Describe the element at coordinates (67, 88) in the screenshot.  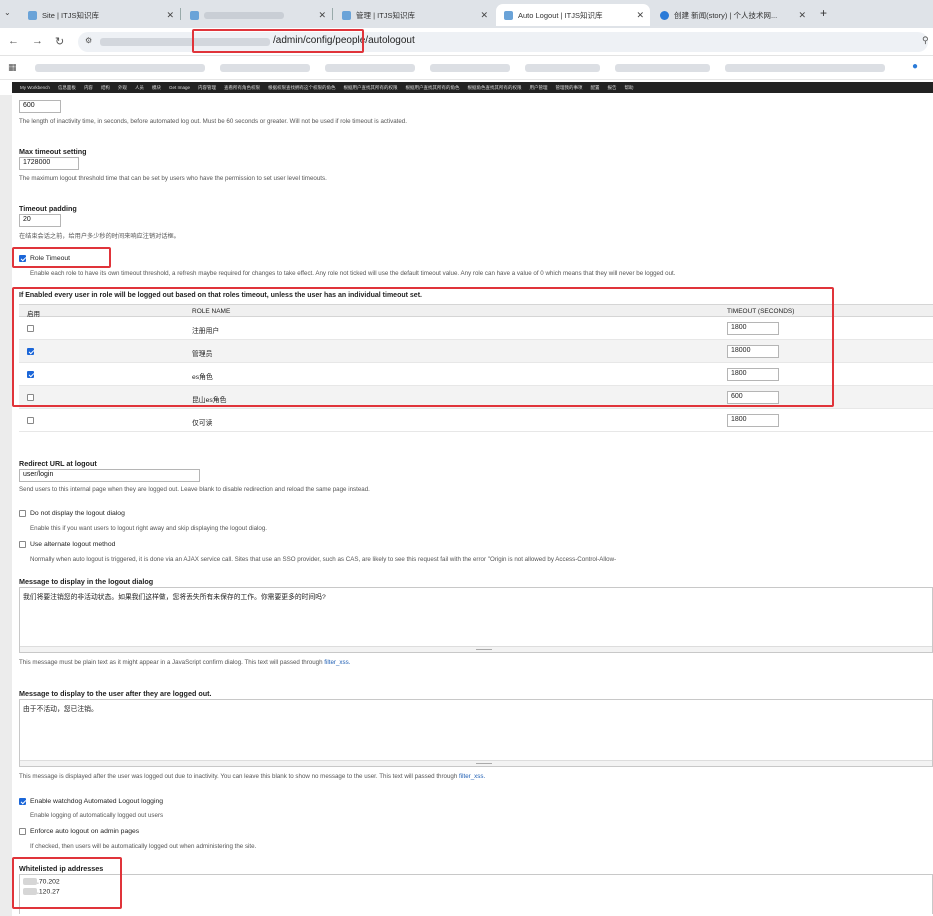
I see `admin-menu-item: 信息面板` at that location.